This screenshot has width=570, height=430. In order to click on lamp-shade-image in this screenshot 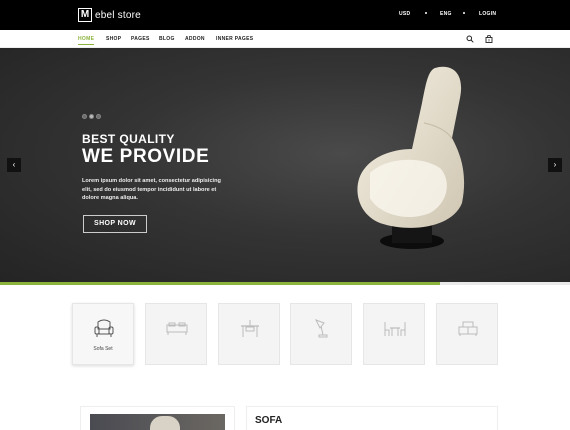, I will do `click(165, 423)`.